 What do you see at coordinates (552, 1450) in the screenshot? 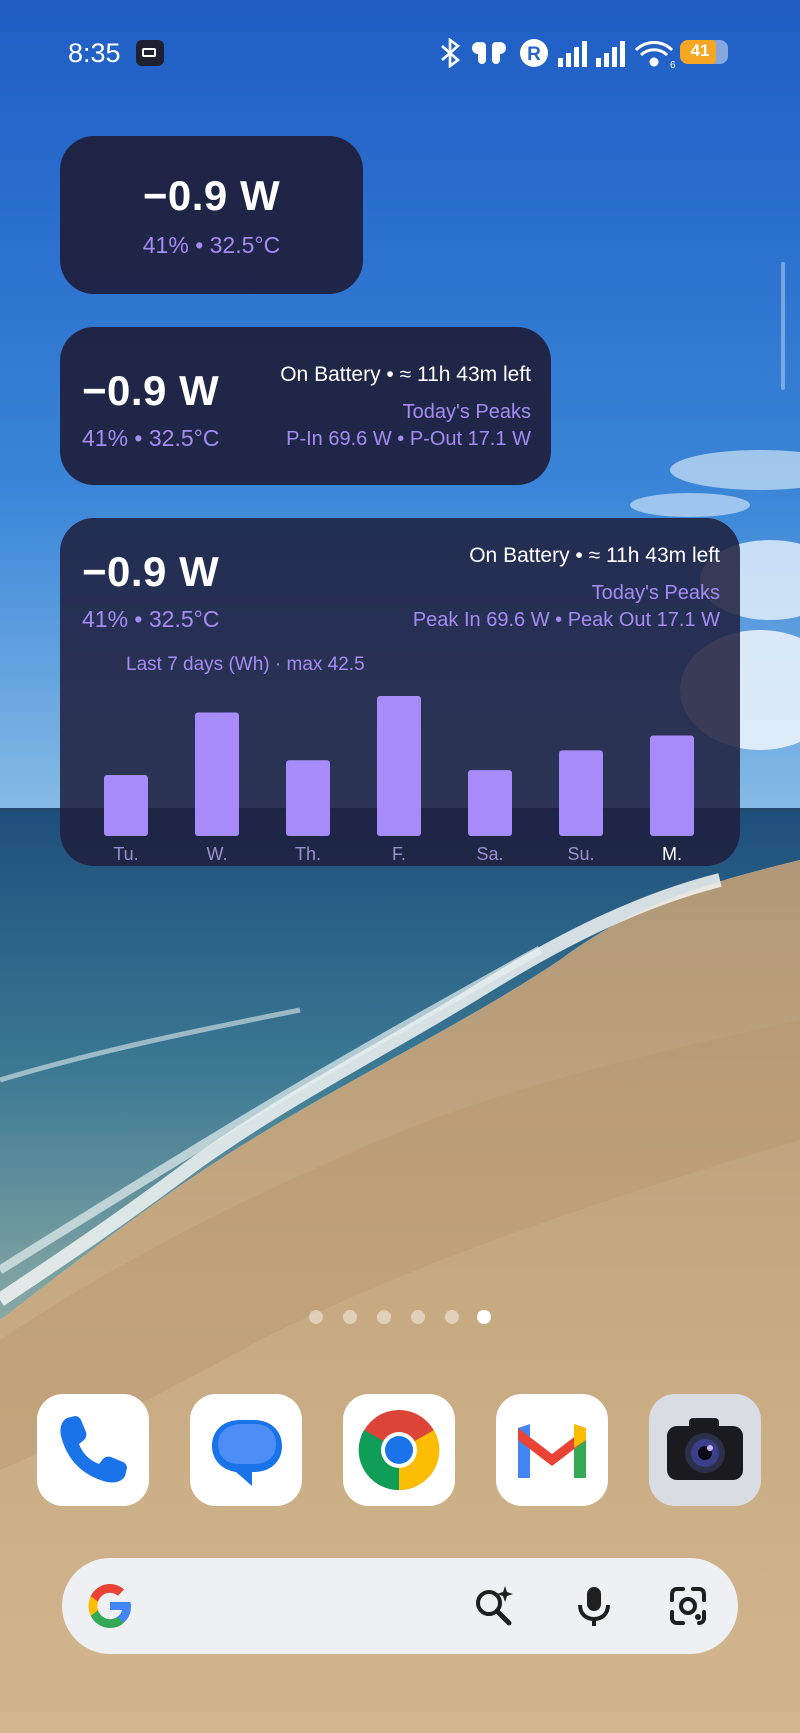
I see `gmail-app-icon` at bounding box center [552, 1450].